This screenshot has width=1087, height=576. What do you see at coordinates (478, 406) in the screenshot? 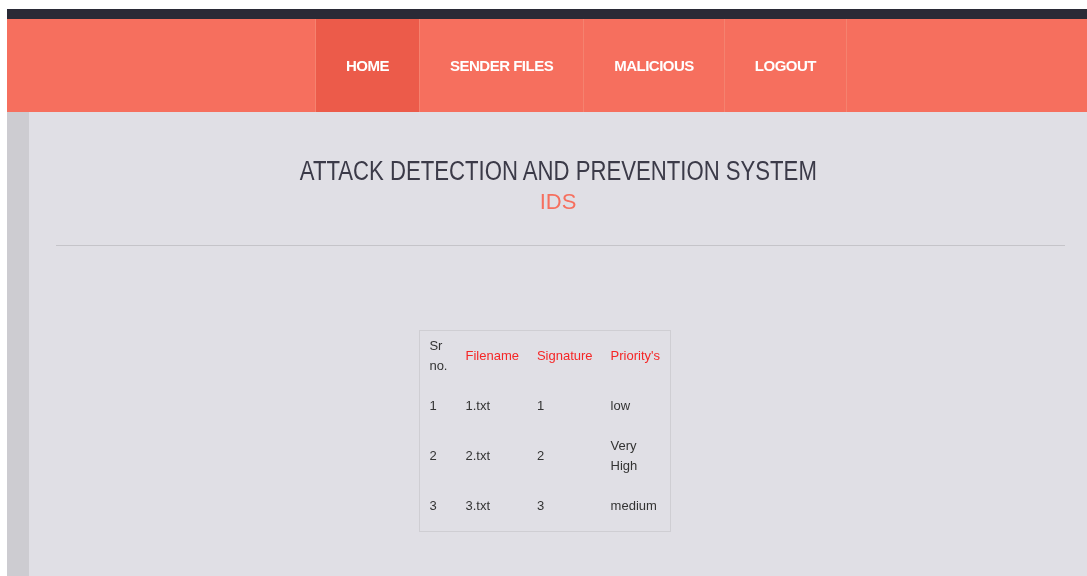
I see `table-cell-text: 1.txt` at bounding box center [478, 406].